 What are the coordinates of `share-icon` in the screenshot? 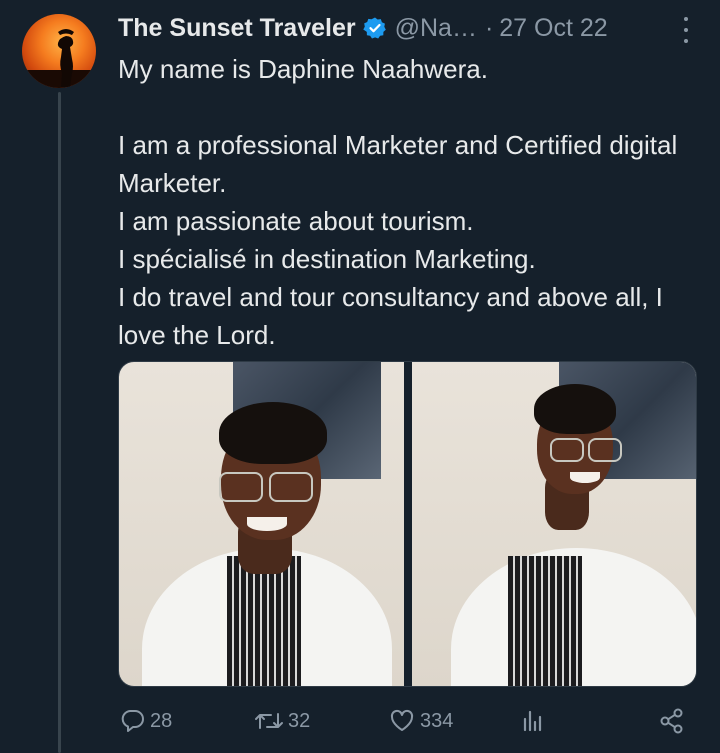 It's located at (671, 721).